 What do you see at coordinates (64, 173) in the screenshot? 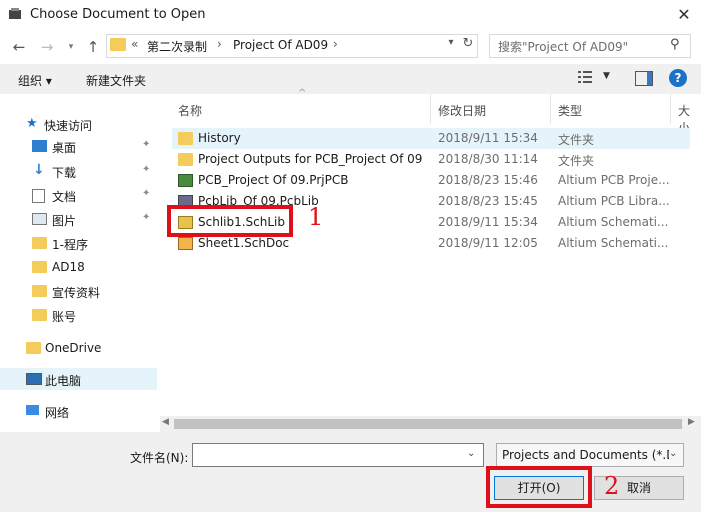
I see `nav-label: 下载` at bounding box center [64, 173].